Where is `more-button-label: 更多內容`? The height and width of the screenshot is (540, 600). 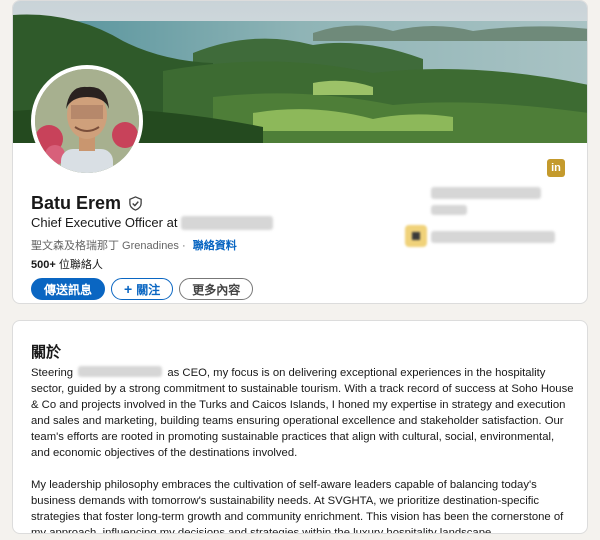
more-button-label: 更多內容 is located at coordinates (216, 289).